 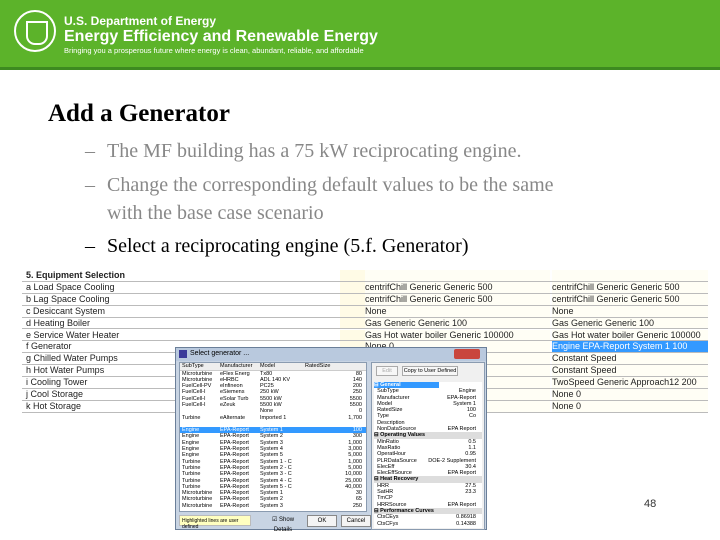 What do you see at coordinates (353, 480) in the screenshot?
I see `list-cell: 25,000` at bounding box center [353, 480].